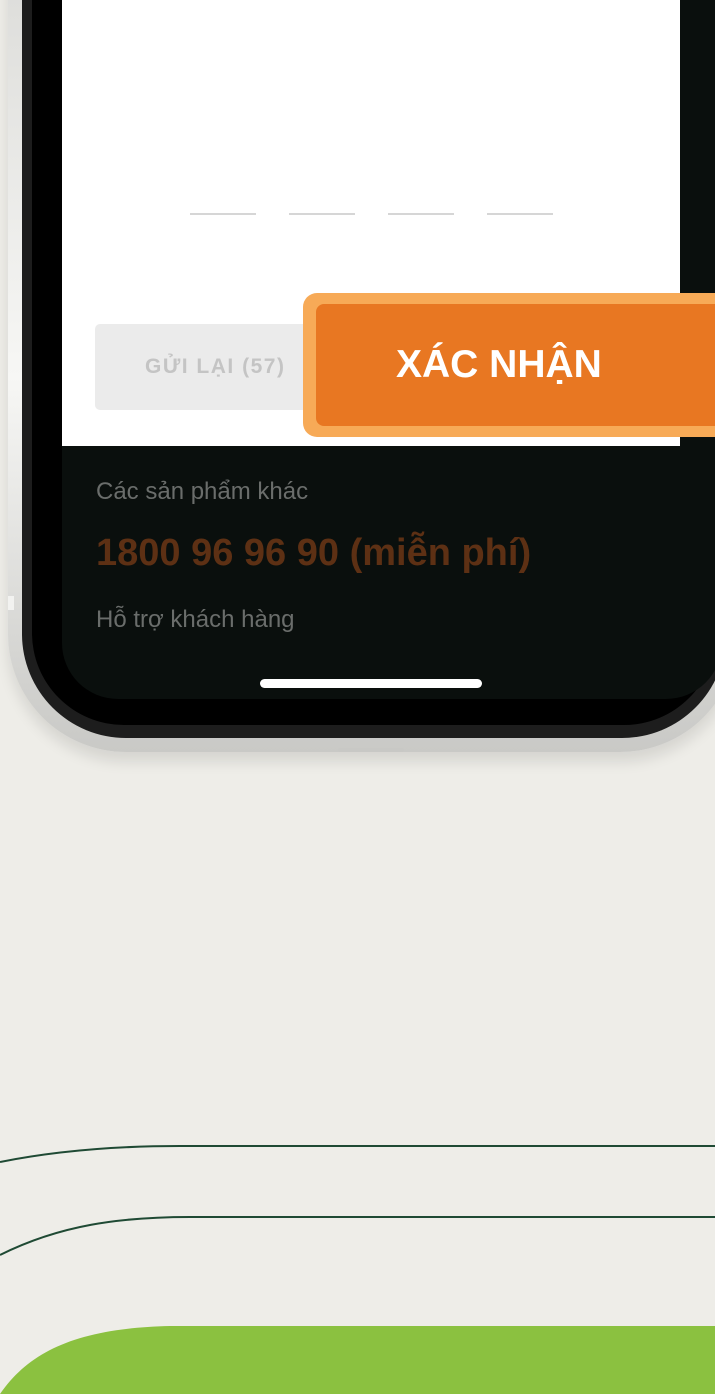 This screenshot has height=1394, width=715. Describe the element at coordinates (195, 620) in the screenshot. I see `customer-support-link: Hỗ trợ khách hàng` at that location.